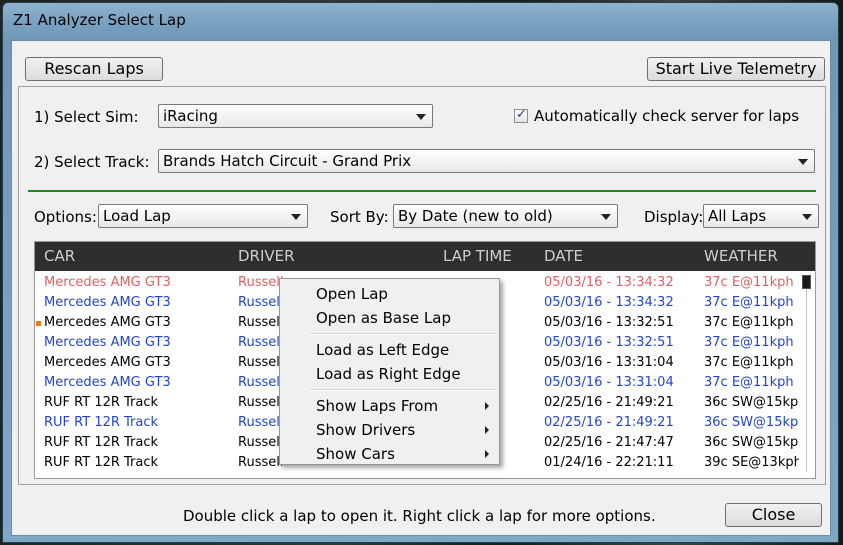 This screenshot has height=545, width=843. I want to click on title-bar: Z1 Analyzer Select Lap, so click(420, 20).